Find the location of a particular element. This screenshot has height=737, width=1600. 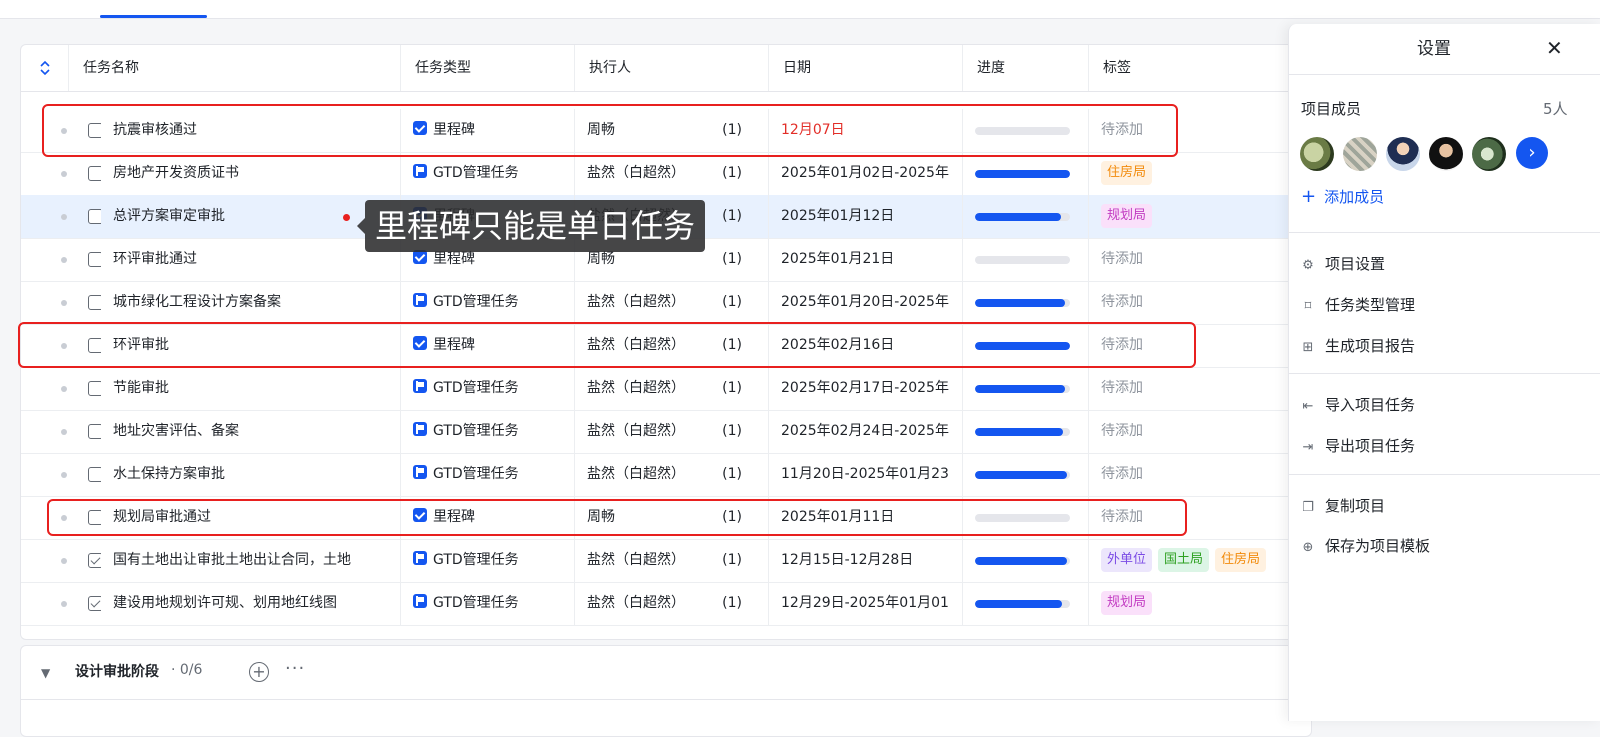

tags-cell: 住房局 is located at coordinates (1200, 173).